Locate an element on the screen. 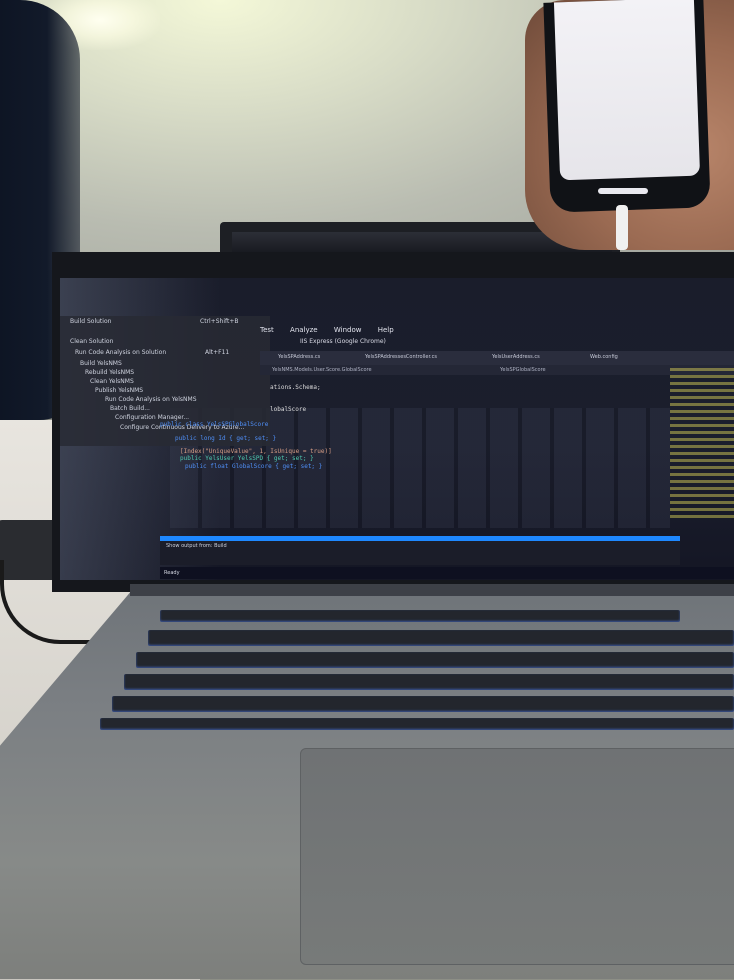 This screenshot has width=734, height=980. space-bar-row is located at coordinates (417, 724).